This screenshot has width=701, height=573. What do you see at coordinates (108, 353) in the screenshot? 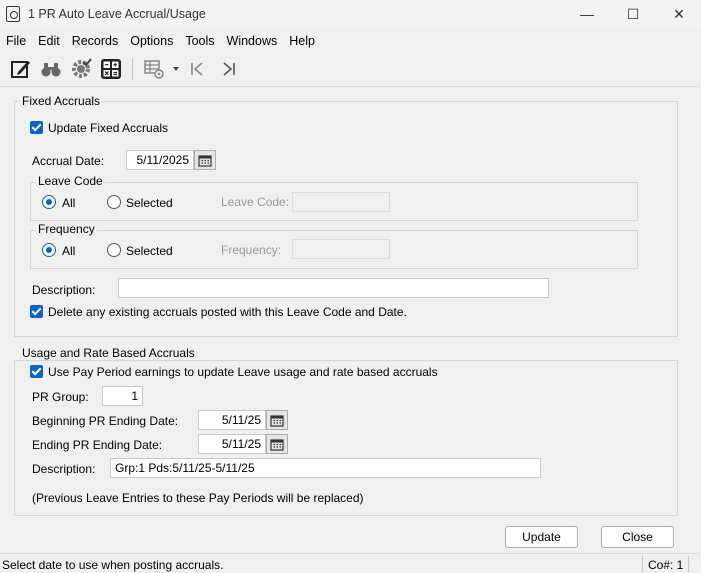
I see `usage-accruals-legend: Usage and Rate Based Accruals` at bounding box center [108, 353].